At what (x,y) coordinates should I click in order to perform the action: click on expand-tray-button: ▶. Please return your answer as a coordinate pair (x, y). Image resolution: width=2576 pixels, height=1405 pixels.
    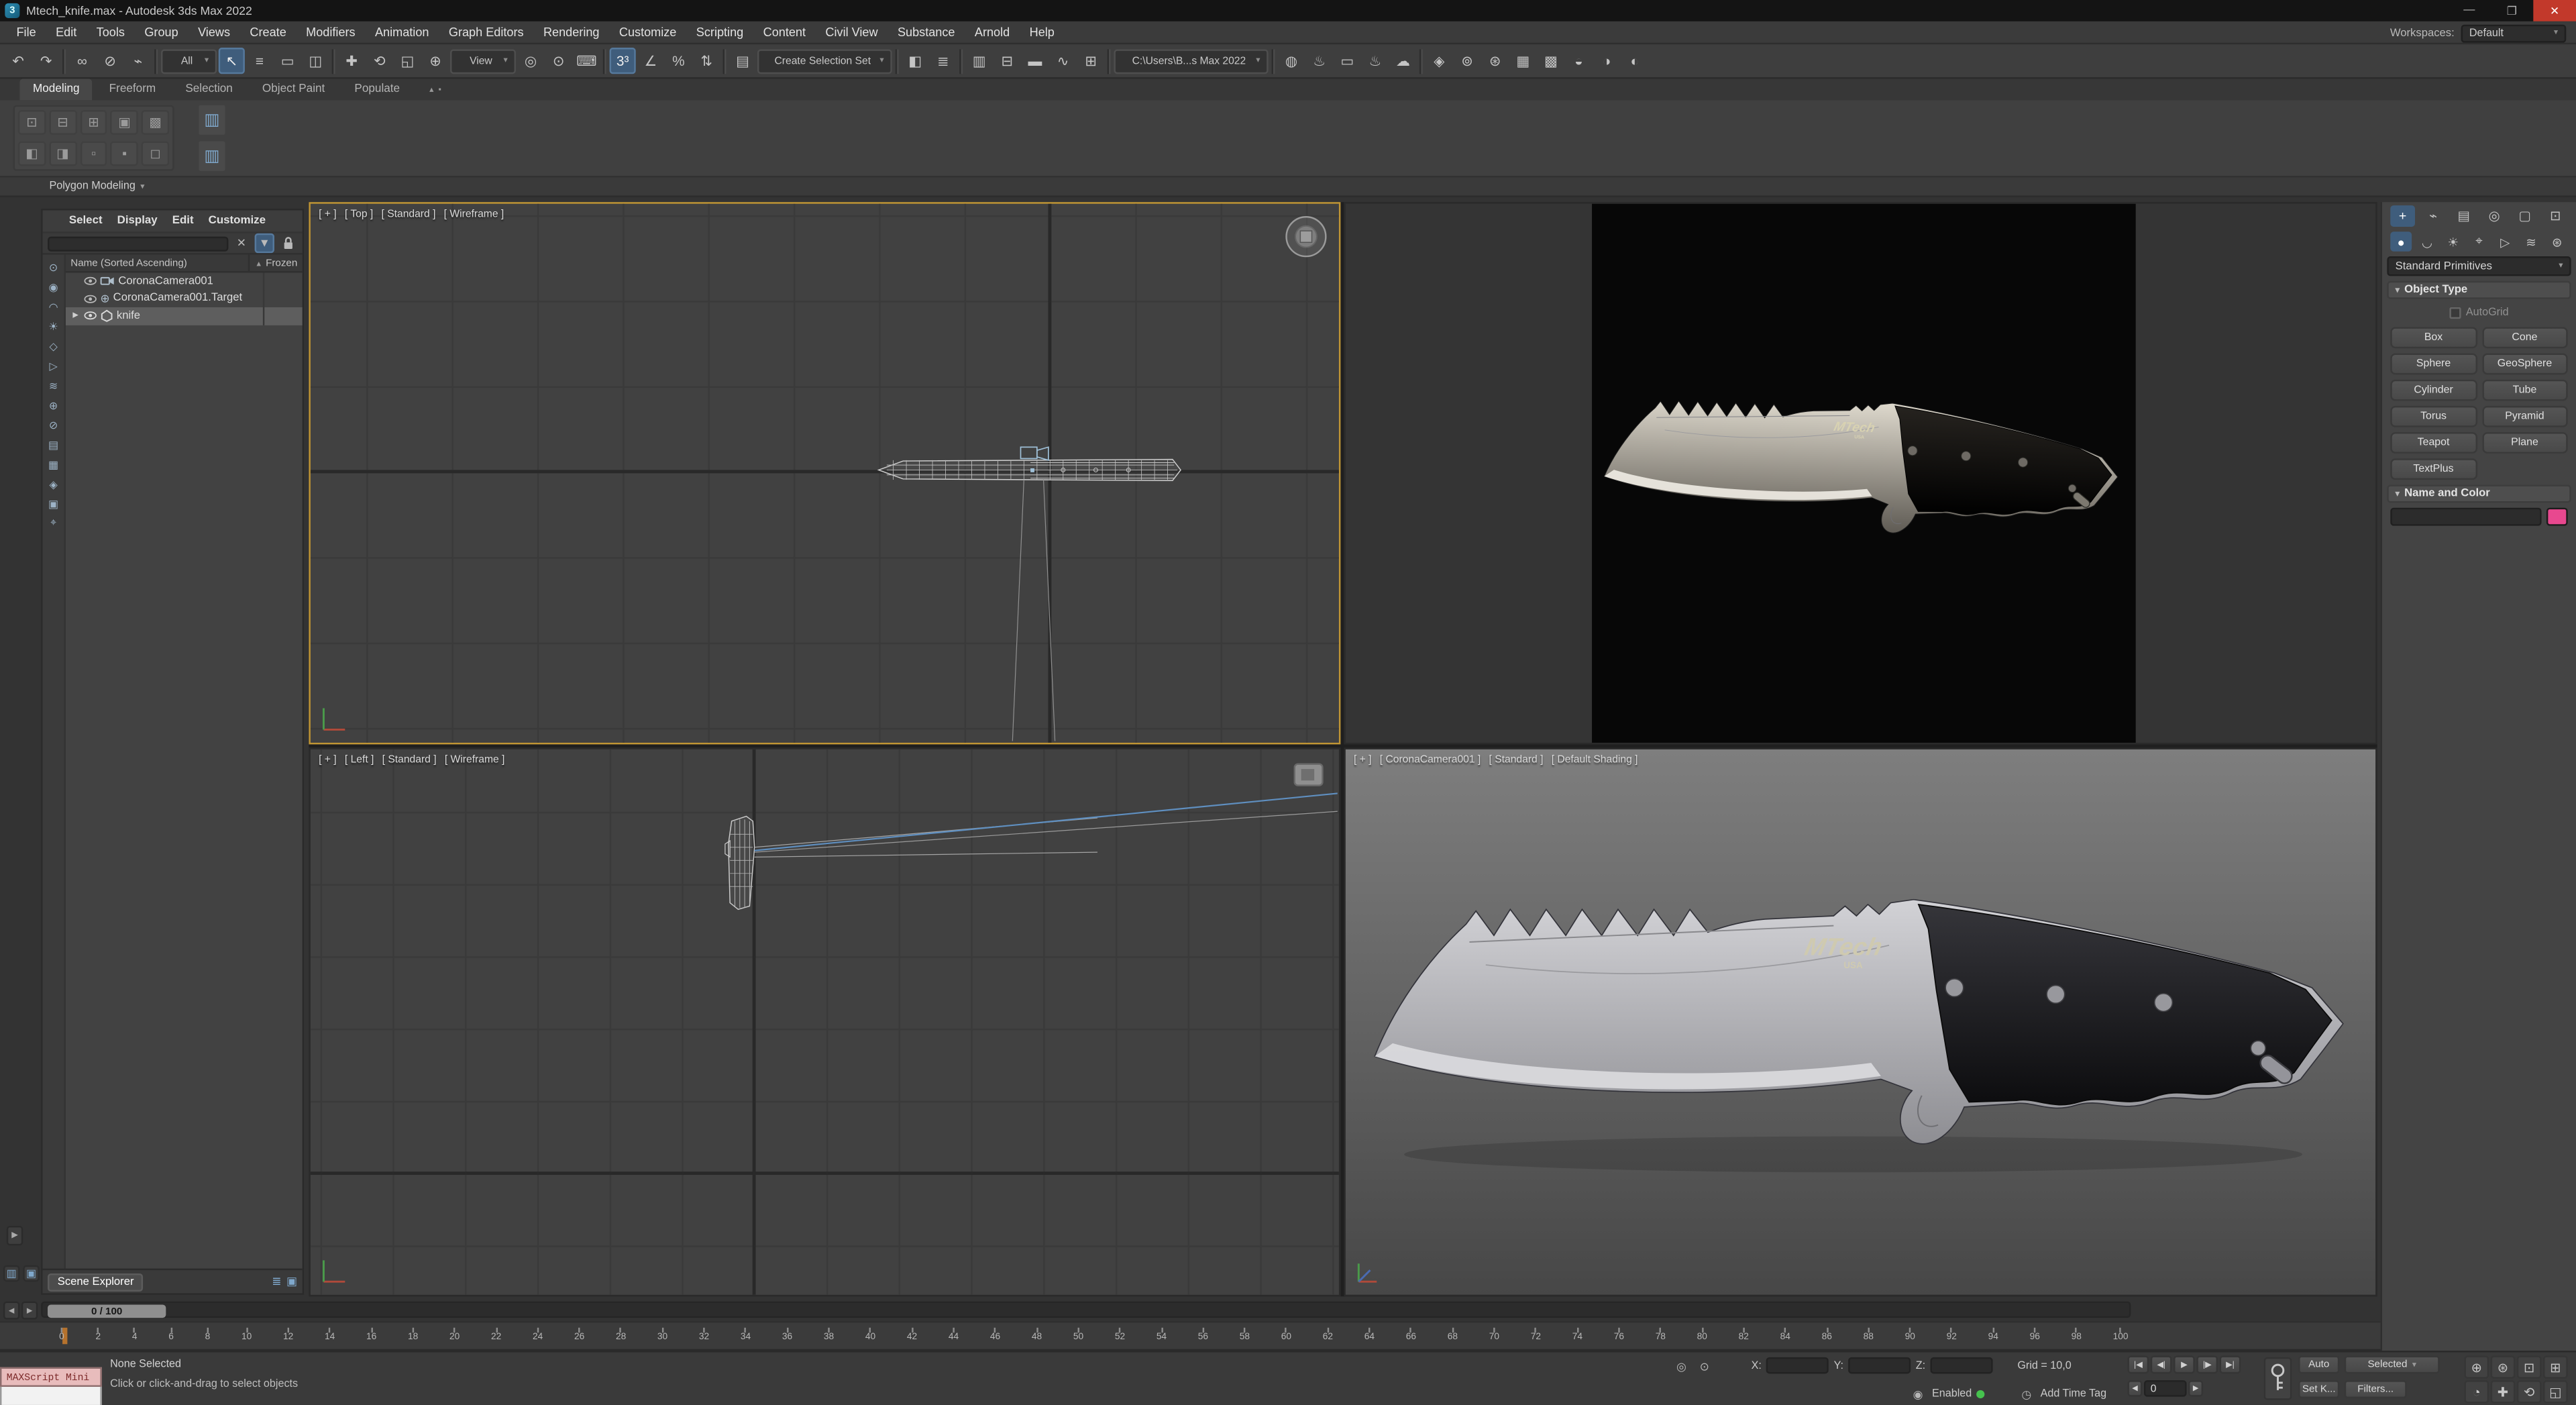
    Looking at the image, I should click on (14, 1235).